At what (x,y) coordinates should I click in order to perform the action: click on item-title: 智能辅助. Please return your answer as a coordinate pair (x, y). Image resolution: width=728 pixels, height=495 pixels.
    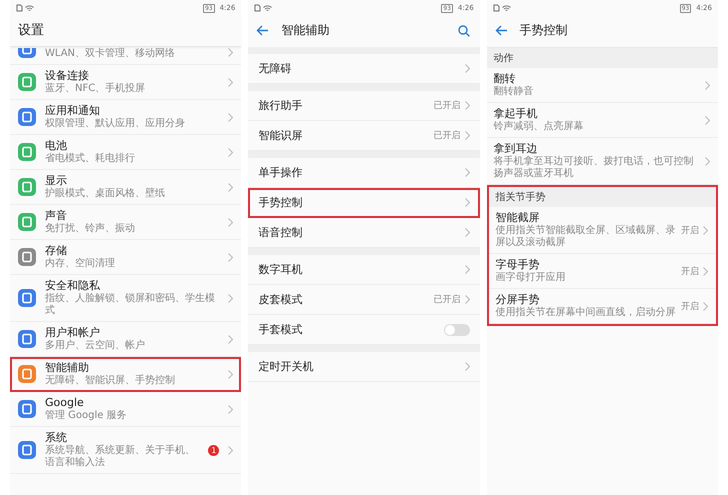
    Looking at the image, I should click on (67, 367).